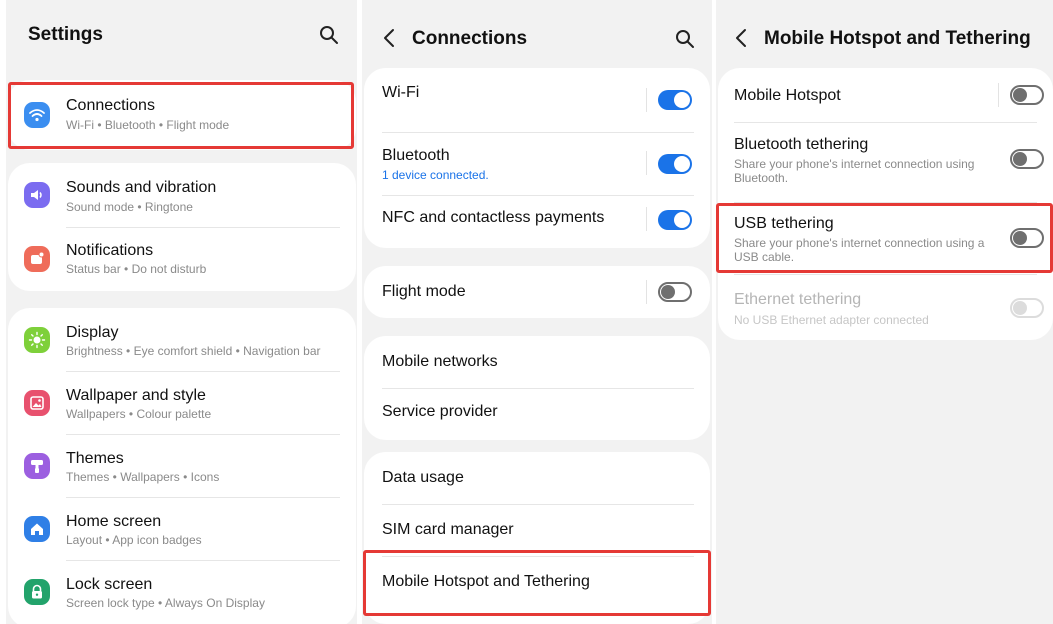  I want to click on item-title: Display, so click(92, 332).